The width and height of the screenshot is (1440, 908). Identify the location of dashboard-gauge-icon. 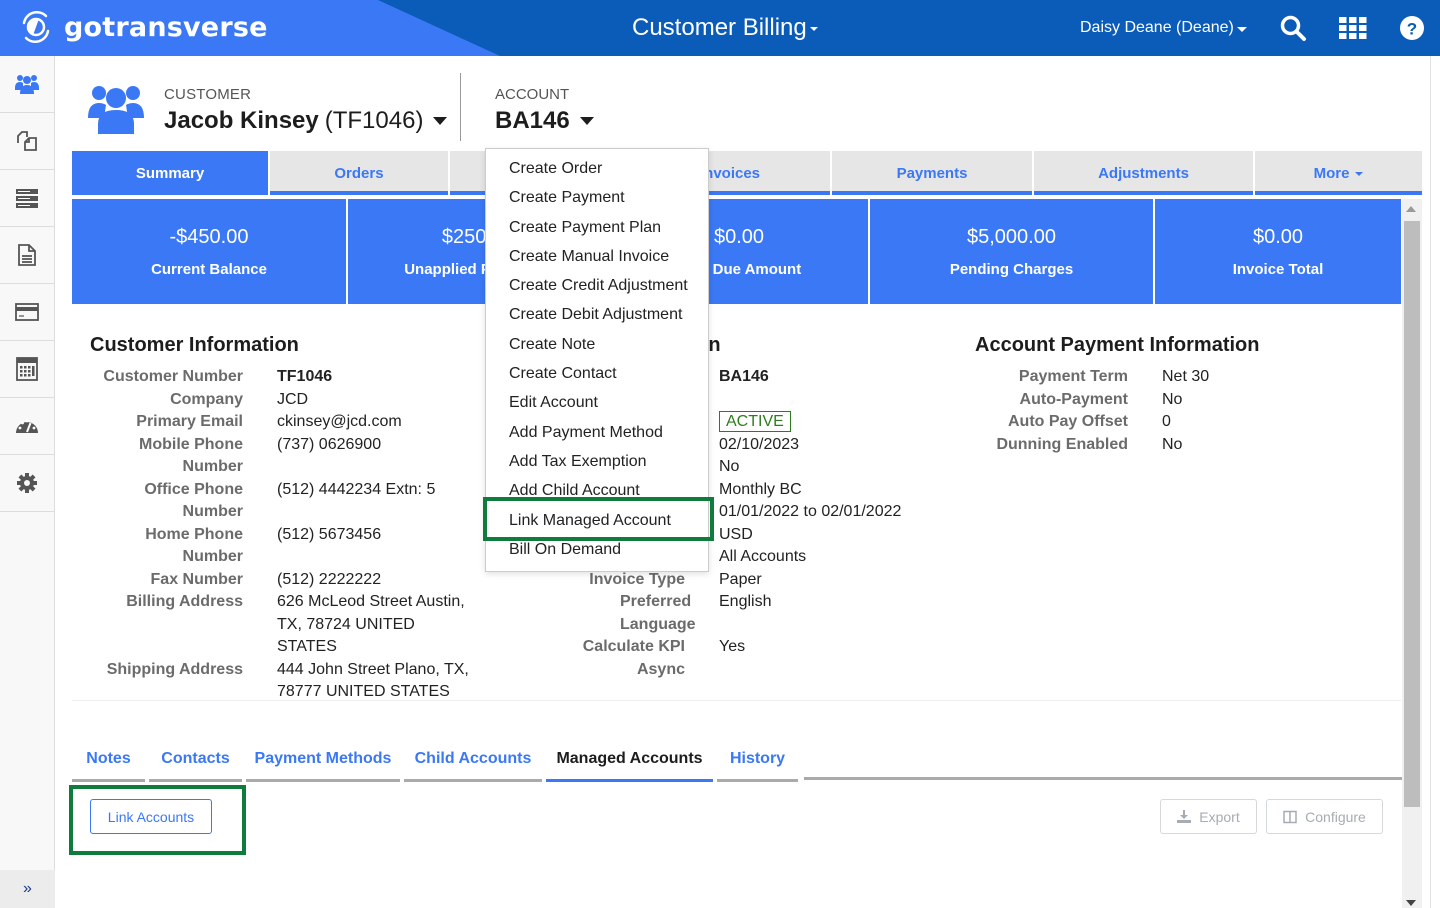
(27, 426).